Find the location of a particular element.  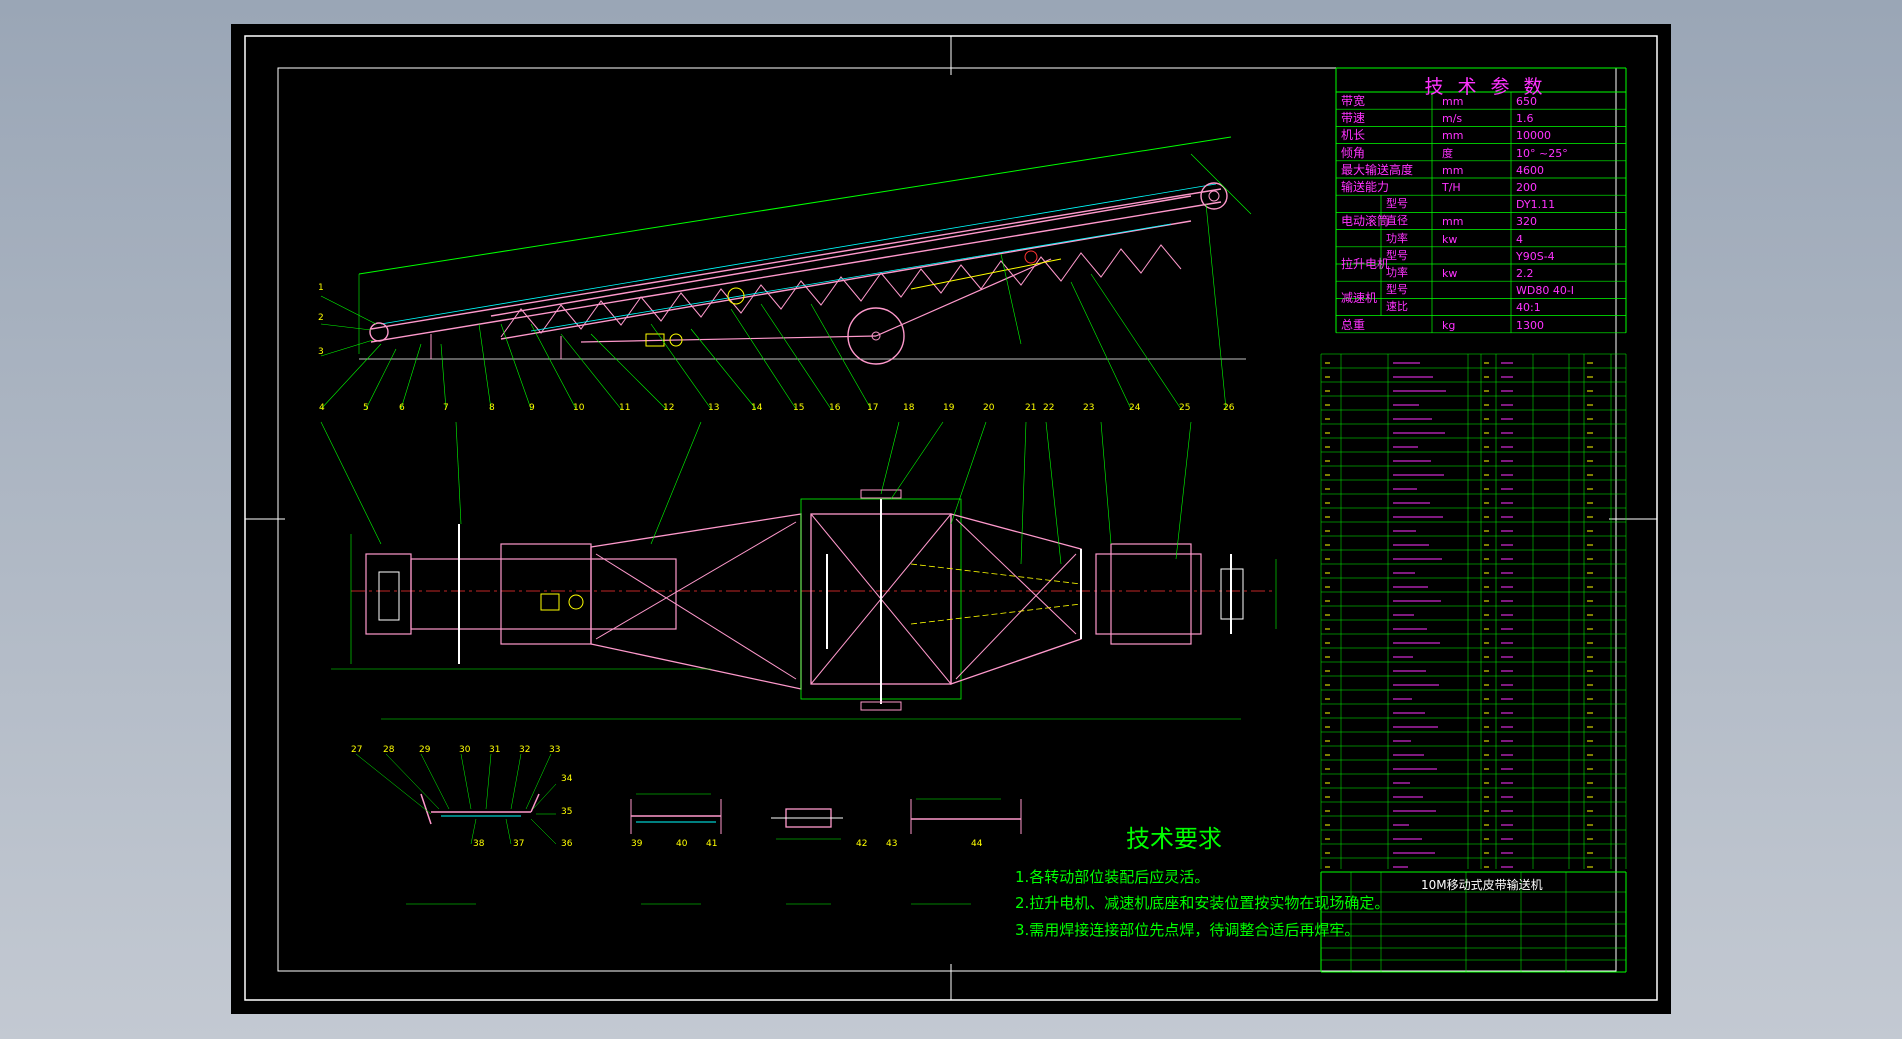

param-value: 650 is located at coordinates (1526, 101).